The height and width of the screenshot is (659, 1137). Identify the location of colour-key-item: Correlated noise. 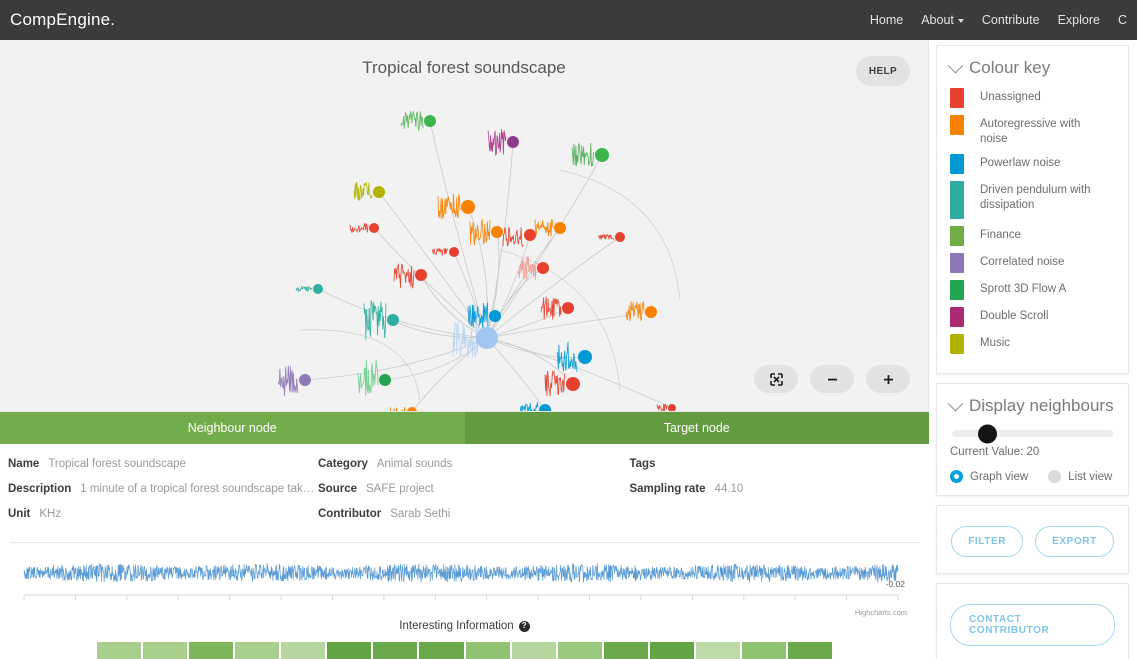
(1032, 263).